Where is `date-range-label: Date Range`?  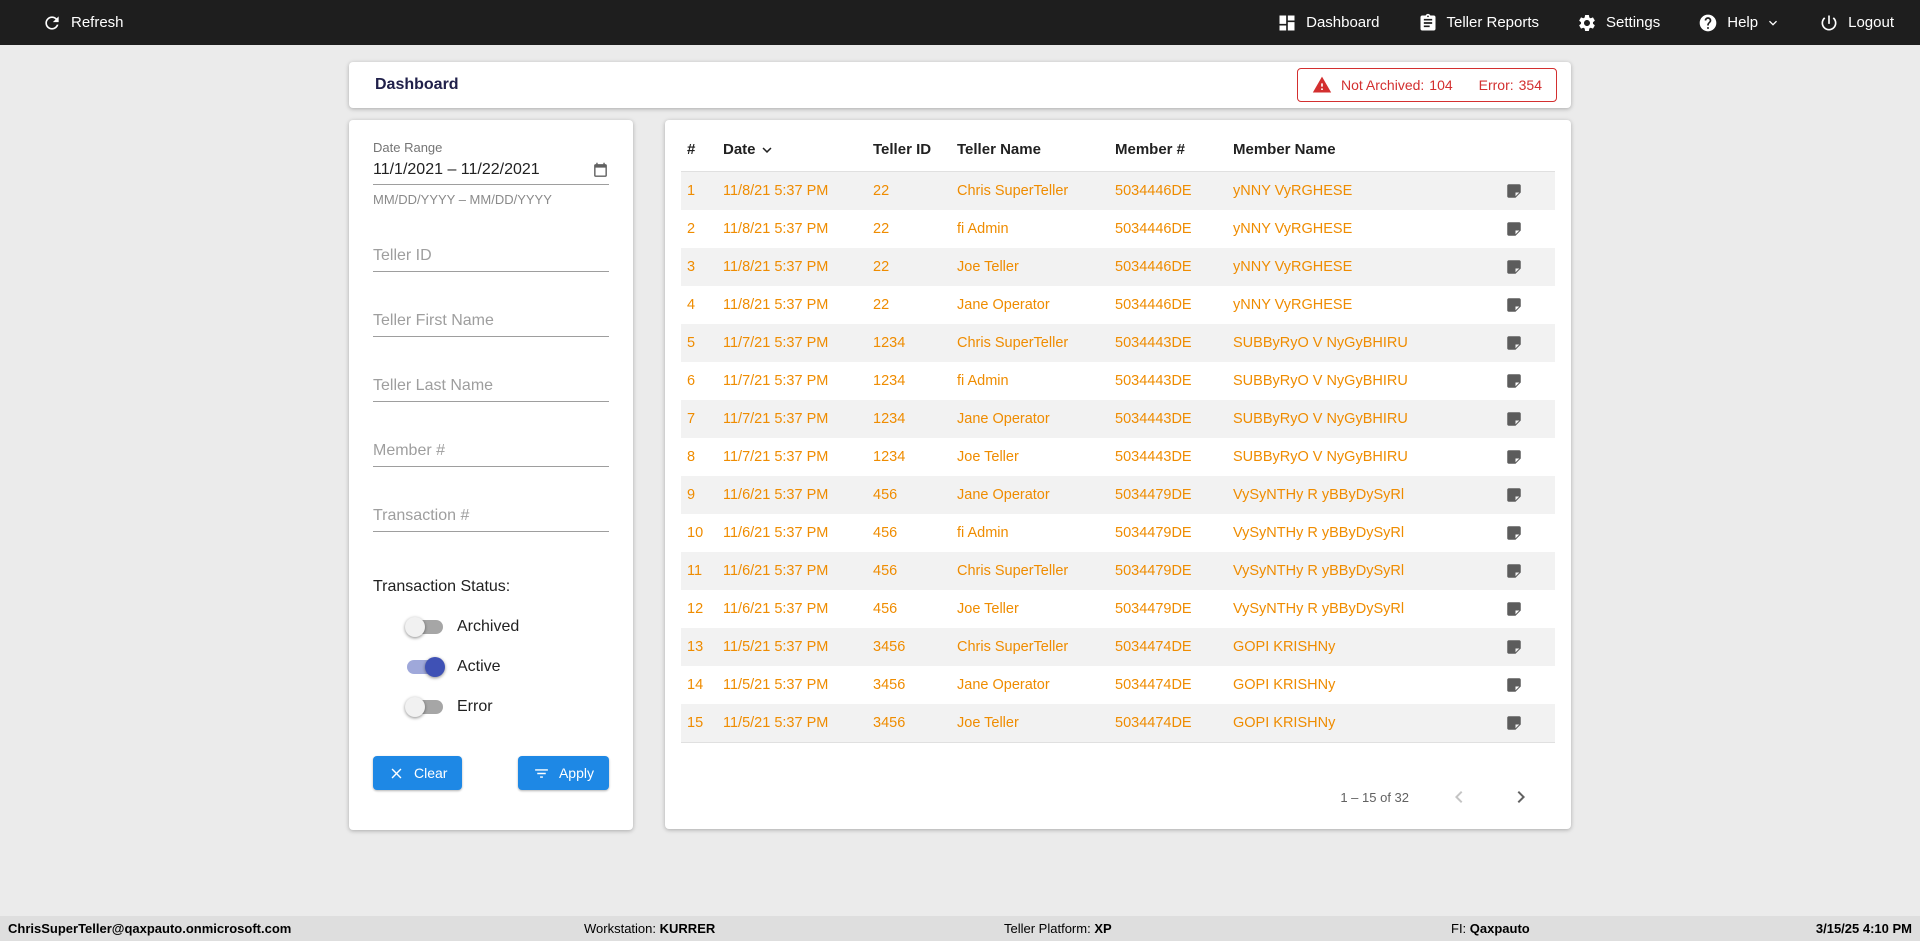
date-range-label: Date Range is located at coordinates (408, 147).